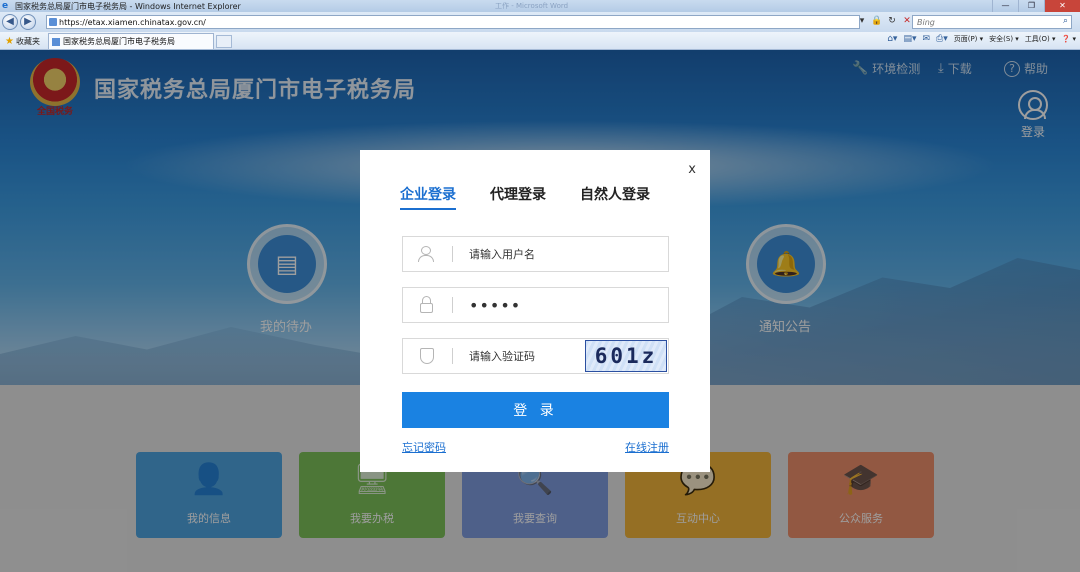 The height and width of the screenshot is (572, 1080). What do you see at coordinates (56, 41) in the screenshot?
I see `tab-favicon-icon` at bounding box center [56, 41].